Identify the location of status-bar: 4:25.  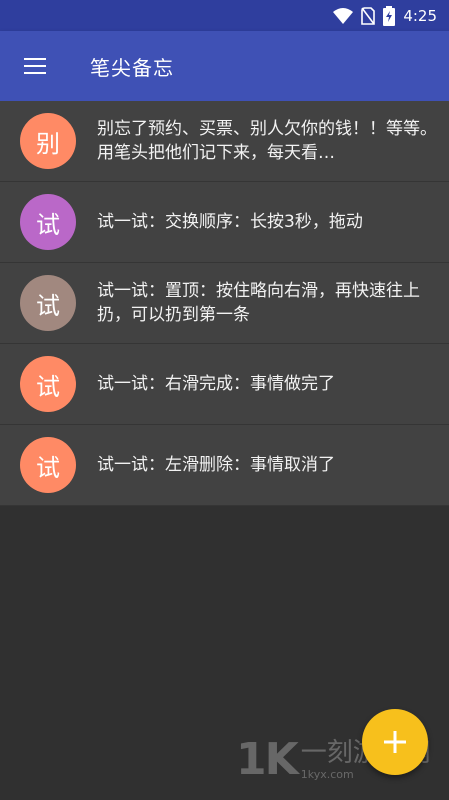
(224, 15).